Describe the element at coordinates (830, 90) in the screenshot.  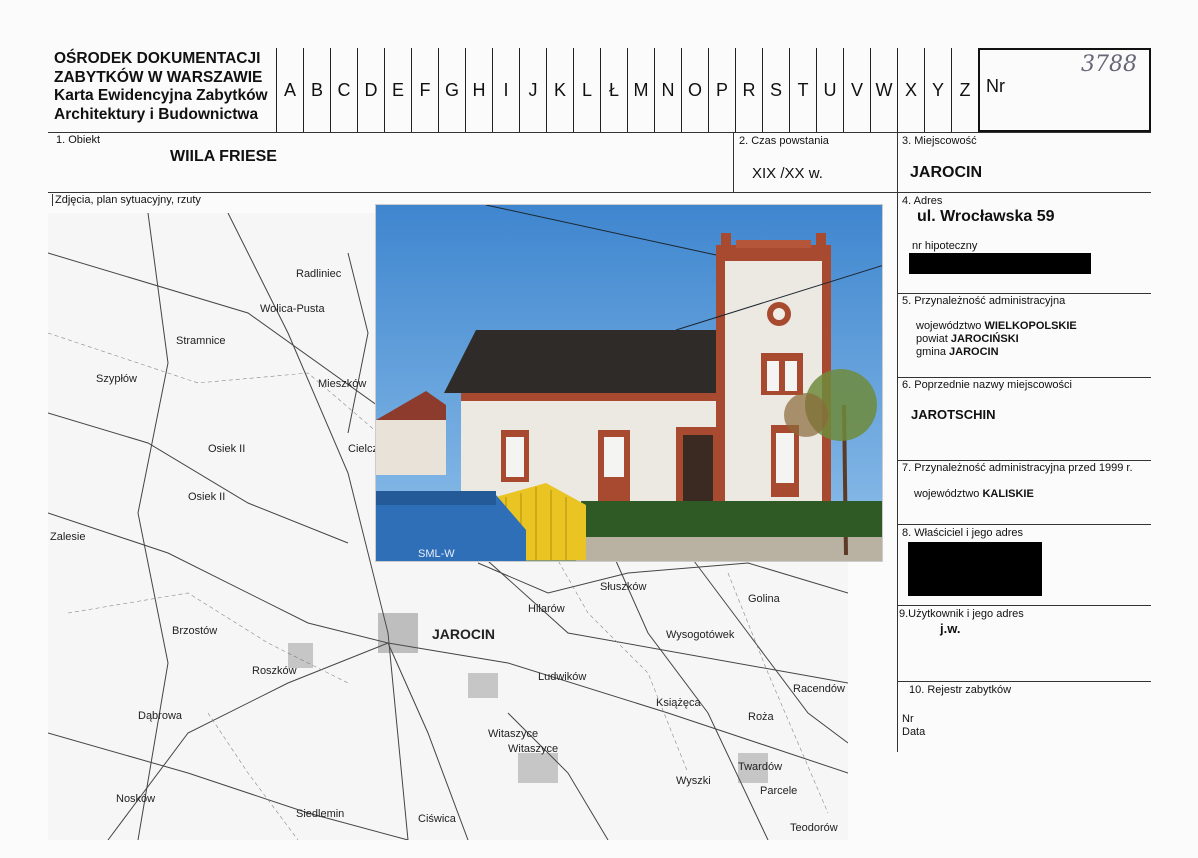
I see `letter-cell: U` at that location.